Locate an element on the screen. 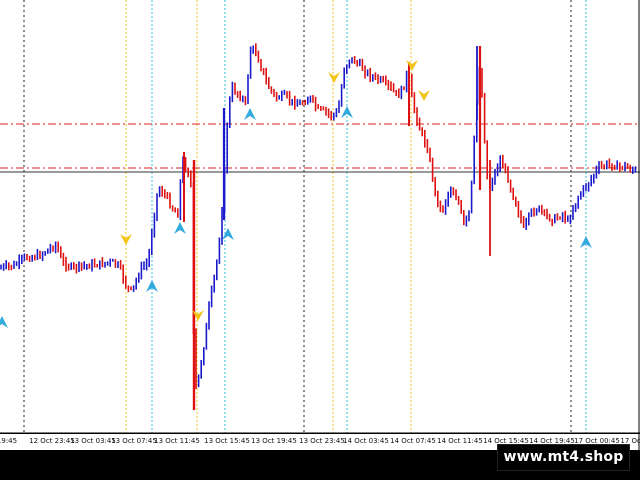 This screenshot has width=640, height=480. time-label: 14 Oct 11:45 is located at coordinates (460, 441).